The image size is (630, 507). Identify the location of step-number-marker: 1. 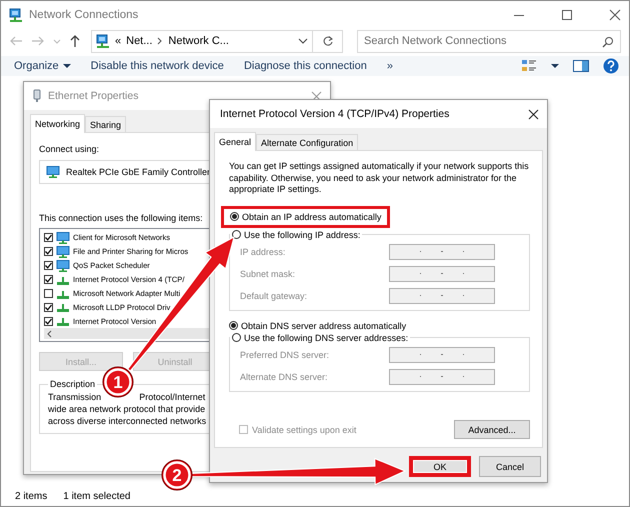
(118, 382).